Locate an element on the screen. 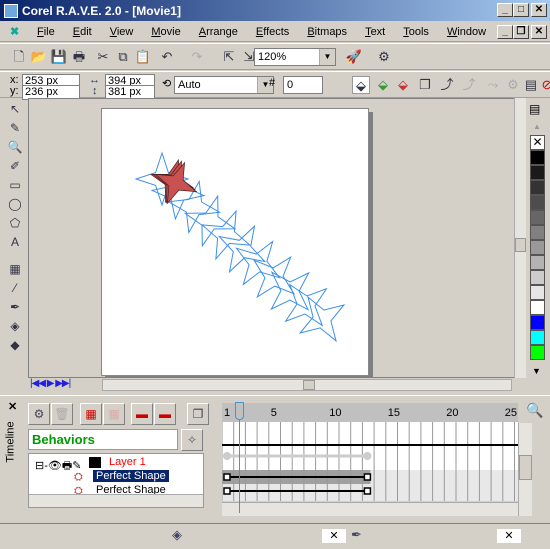 The height and width of the screenshot is (549, 550). print-icon: 🖶 is located at coordinates (79, 57).